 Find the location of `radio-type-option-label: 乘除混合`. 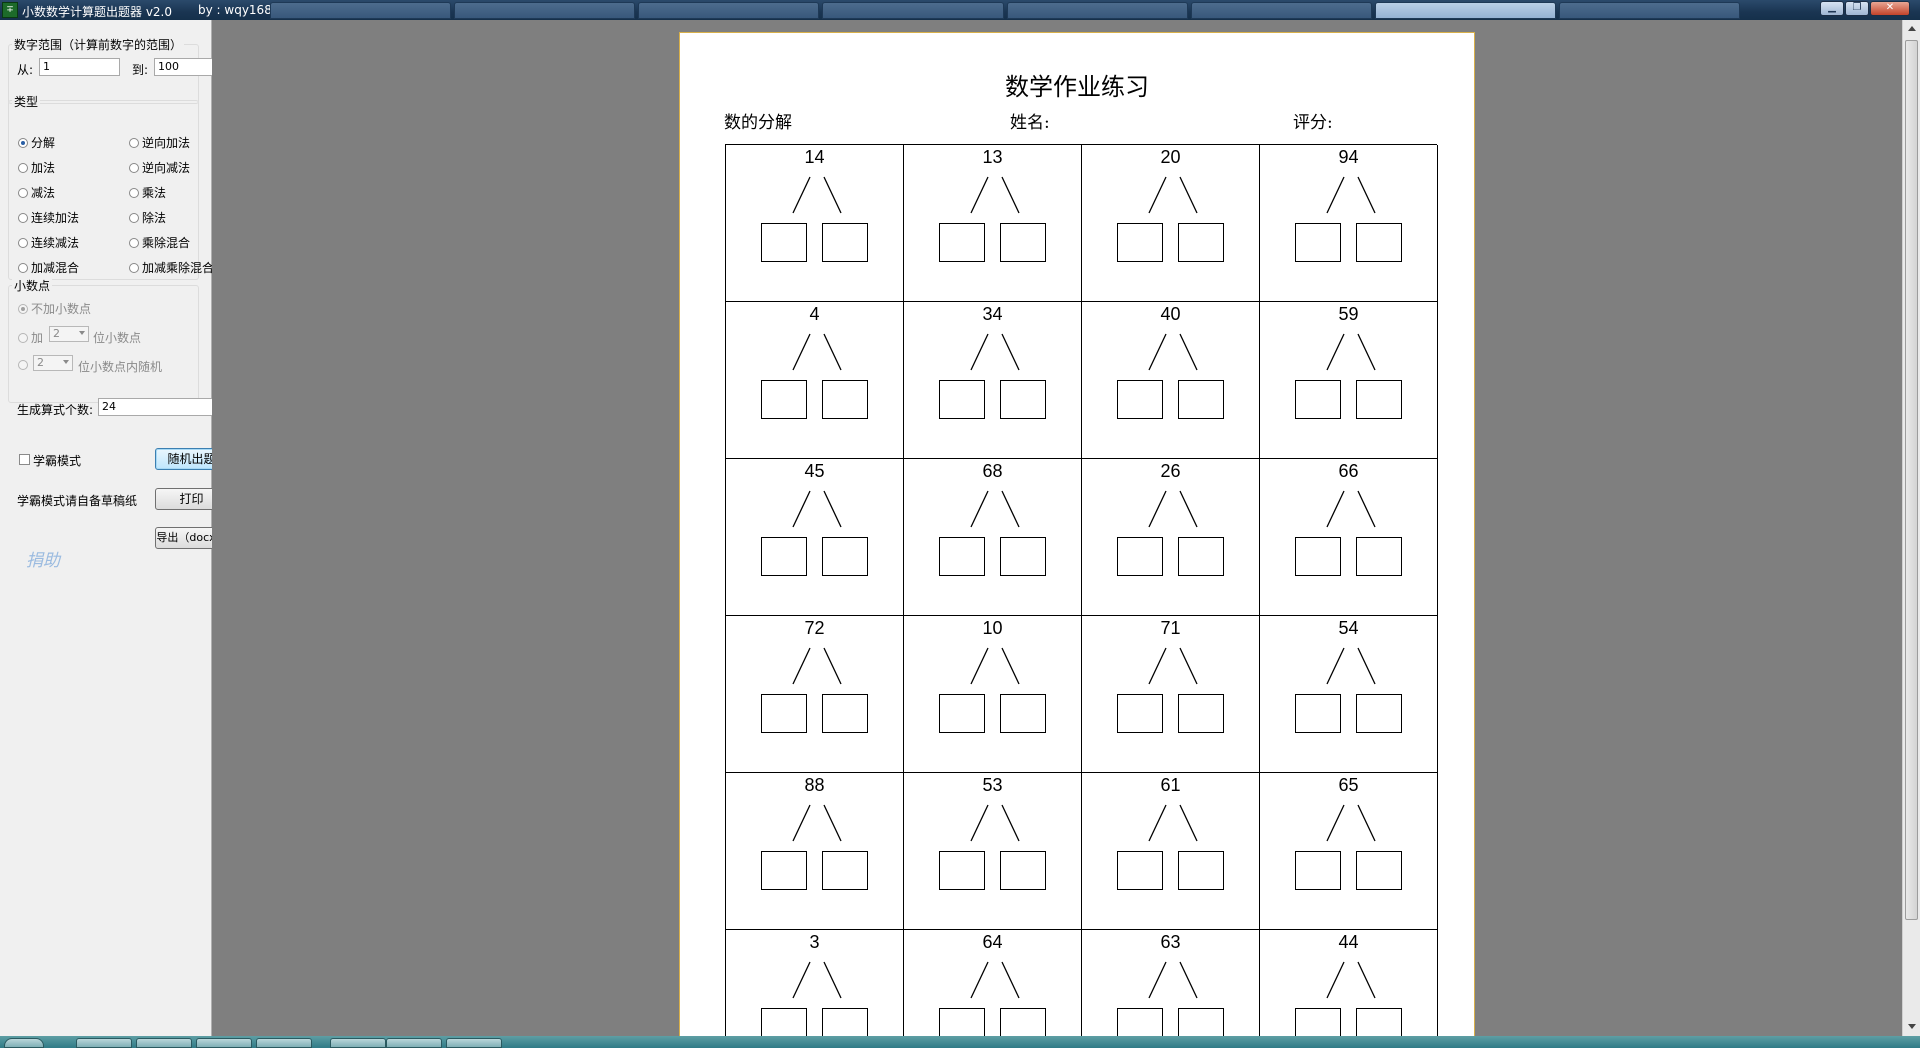

radio-type-option-label: 乘除混合 is located at coordinates (166, 243).